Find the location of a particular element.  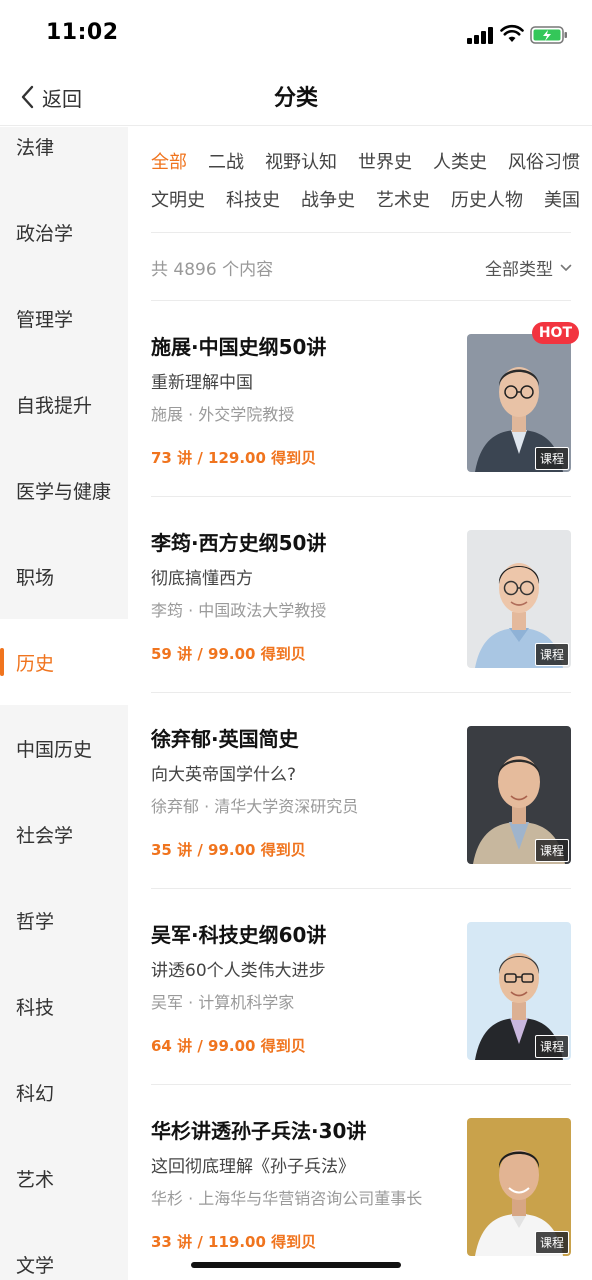

battery-charging-icon is located at coordinates (549, 35).